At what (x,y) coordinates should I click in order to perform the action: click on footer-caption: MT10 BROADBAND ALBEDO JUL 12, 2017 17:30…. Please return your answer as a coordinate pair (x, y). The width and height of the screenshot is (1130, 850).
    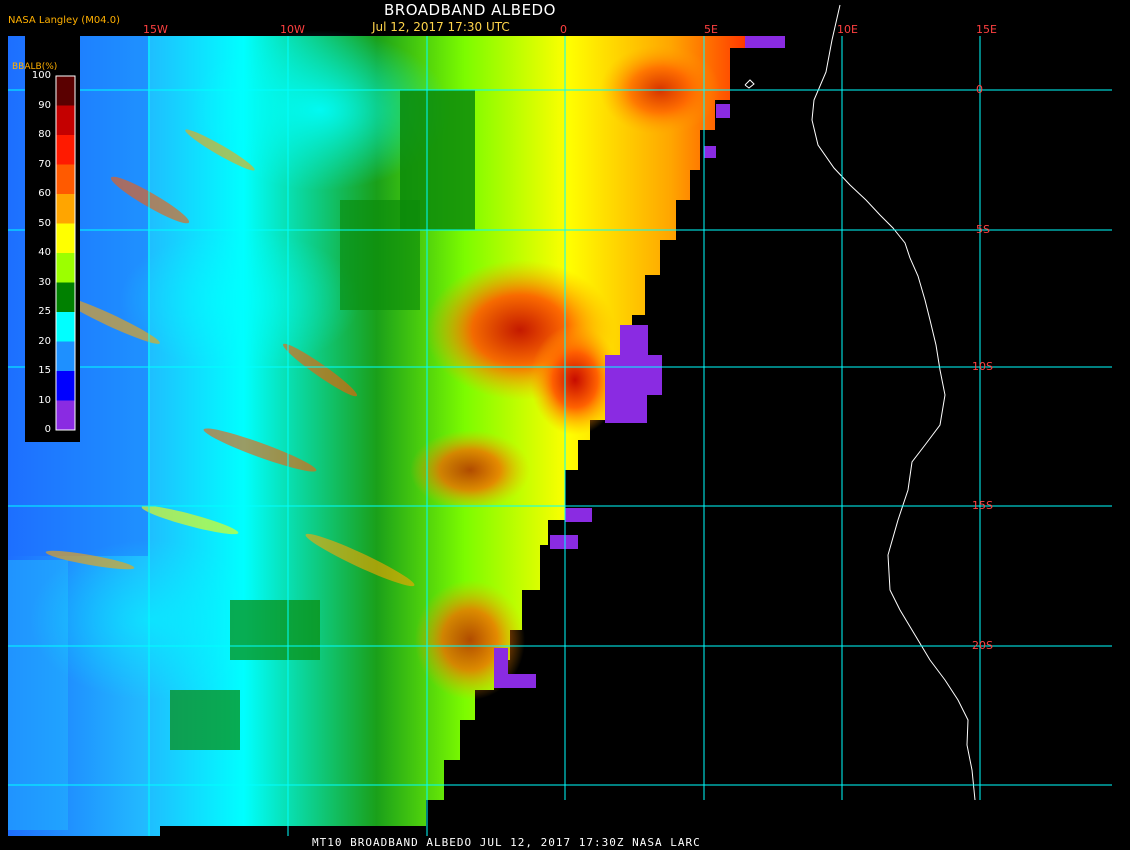
    Looking at the image, I should click on (506, 842).